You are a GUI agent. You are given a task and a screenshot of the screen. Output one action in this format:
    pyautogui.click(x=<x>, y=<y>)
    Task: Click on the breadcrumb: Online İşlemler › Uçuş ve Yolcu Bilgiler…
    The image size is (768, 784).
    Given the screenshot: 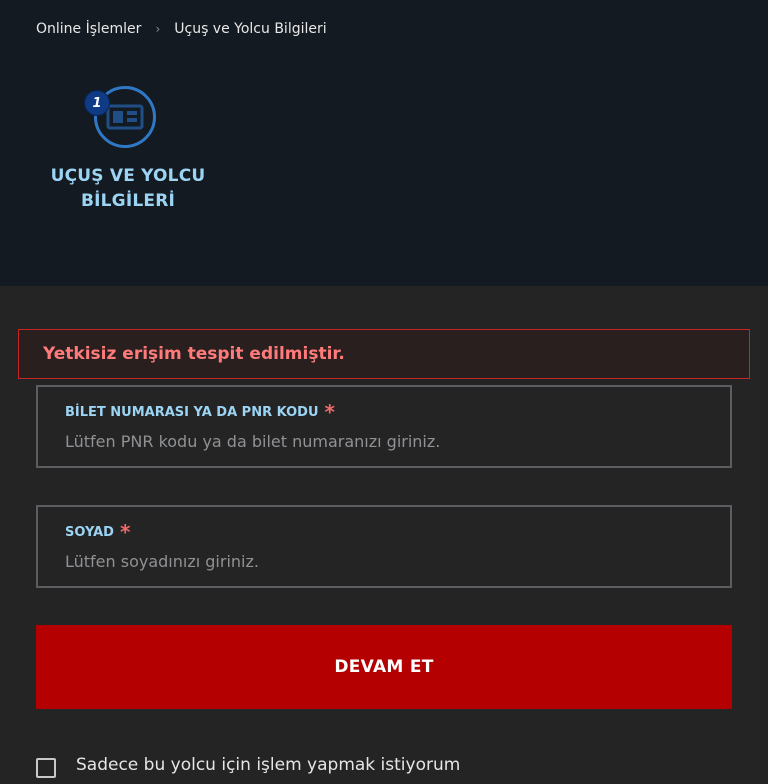 What is the action you would take?
    pyautogui.click(x=181, y=29)
    